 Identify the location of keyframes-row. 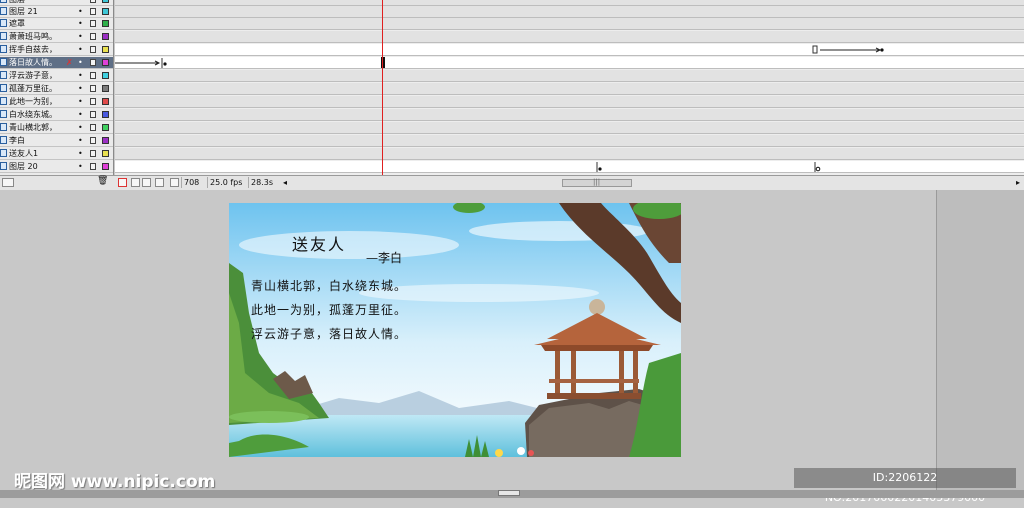
(715, 167).